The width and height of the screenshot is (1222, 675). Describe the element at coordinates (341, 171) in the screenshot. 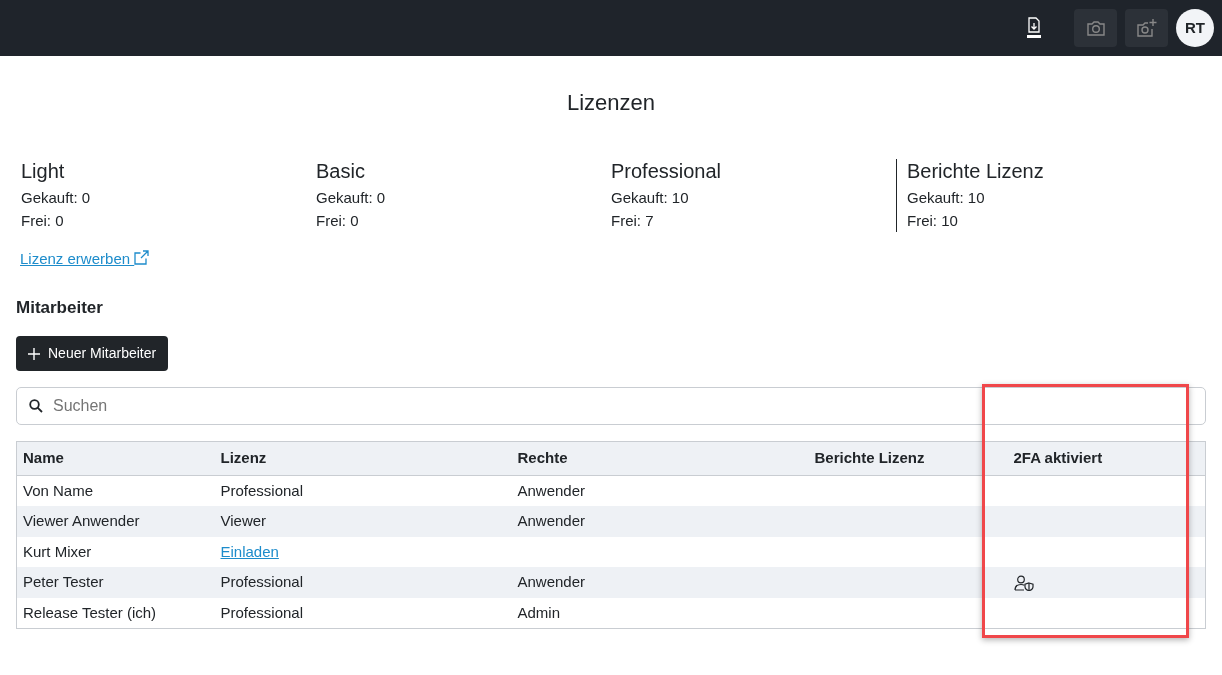

I see `license-name: Basic` at that location.